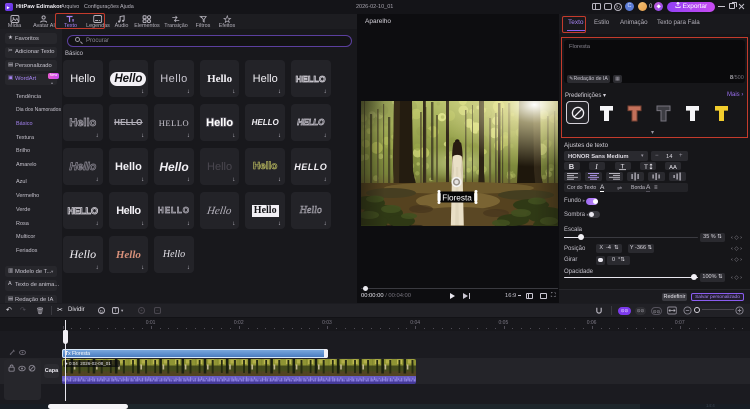 This screenshot has height=409, width=750. I want to click on svg-text: I, so click(596, 166).